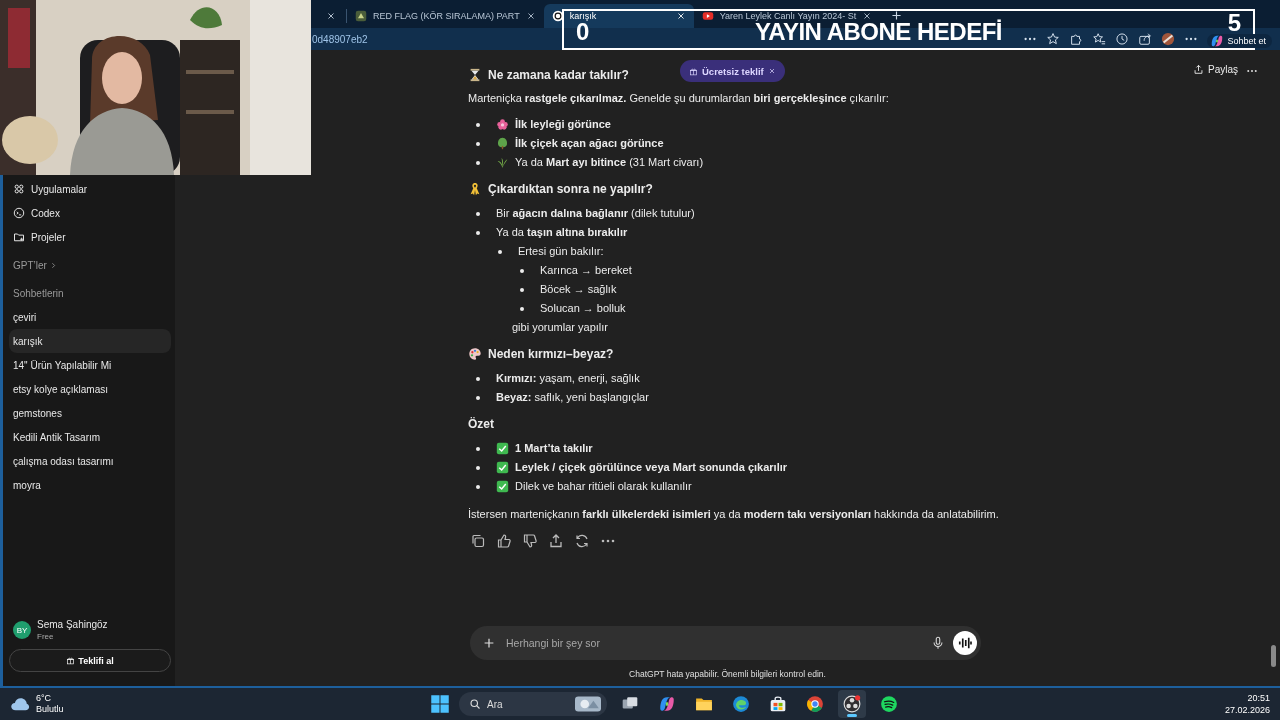 This screenshot has width=1280, height=720. What do you see at coordinates (1099, 39) in the screenshot?
I see `favorites-icon` at bounding box center [1099, 39].